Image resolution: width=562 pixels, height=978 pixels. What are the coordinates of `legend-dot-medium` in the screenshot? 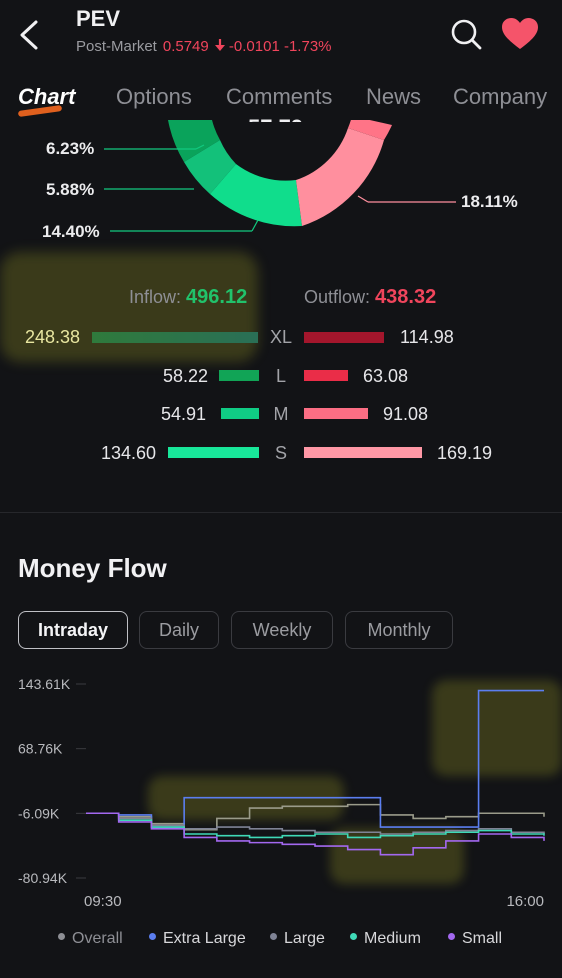 It's located at (353, 937).